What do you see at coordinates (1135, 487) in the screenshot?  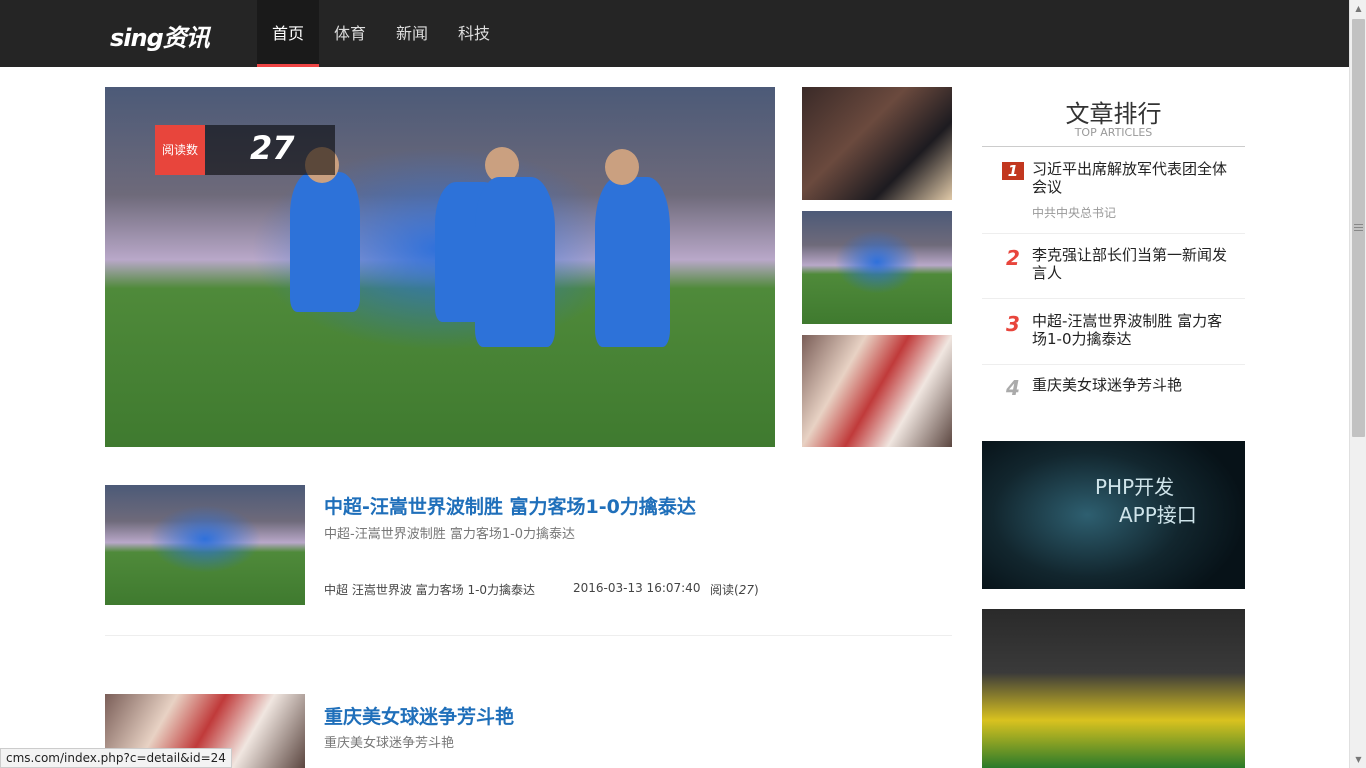 I see `ad-php-line1: PHP开发` at bounding box center [1135, 487].